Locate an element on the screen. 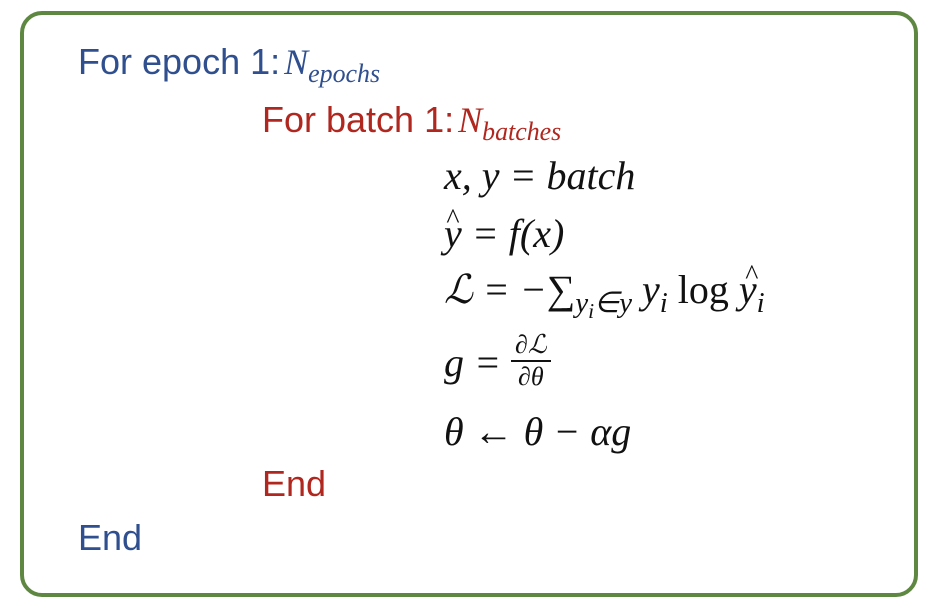  step-prediction: ^ y = f(x) is located at coordinates (504, 231).